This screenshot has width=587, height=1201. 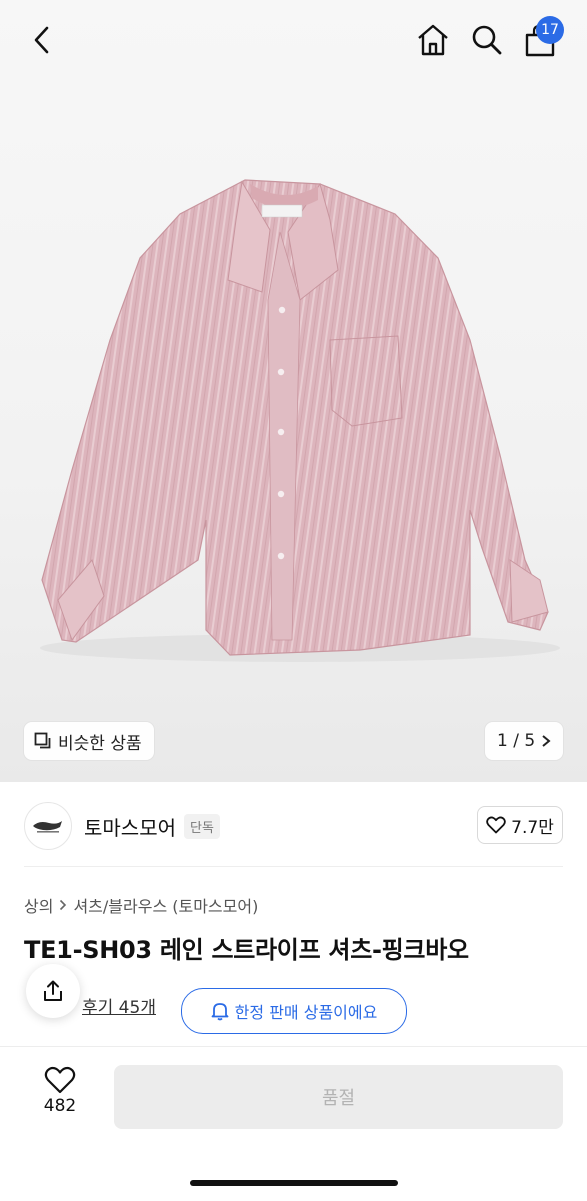 What do you see at coordinates (293, 866) in the screenshot?
I see `divider` at bounding box center [293, 866].